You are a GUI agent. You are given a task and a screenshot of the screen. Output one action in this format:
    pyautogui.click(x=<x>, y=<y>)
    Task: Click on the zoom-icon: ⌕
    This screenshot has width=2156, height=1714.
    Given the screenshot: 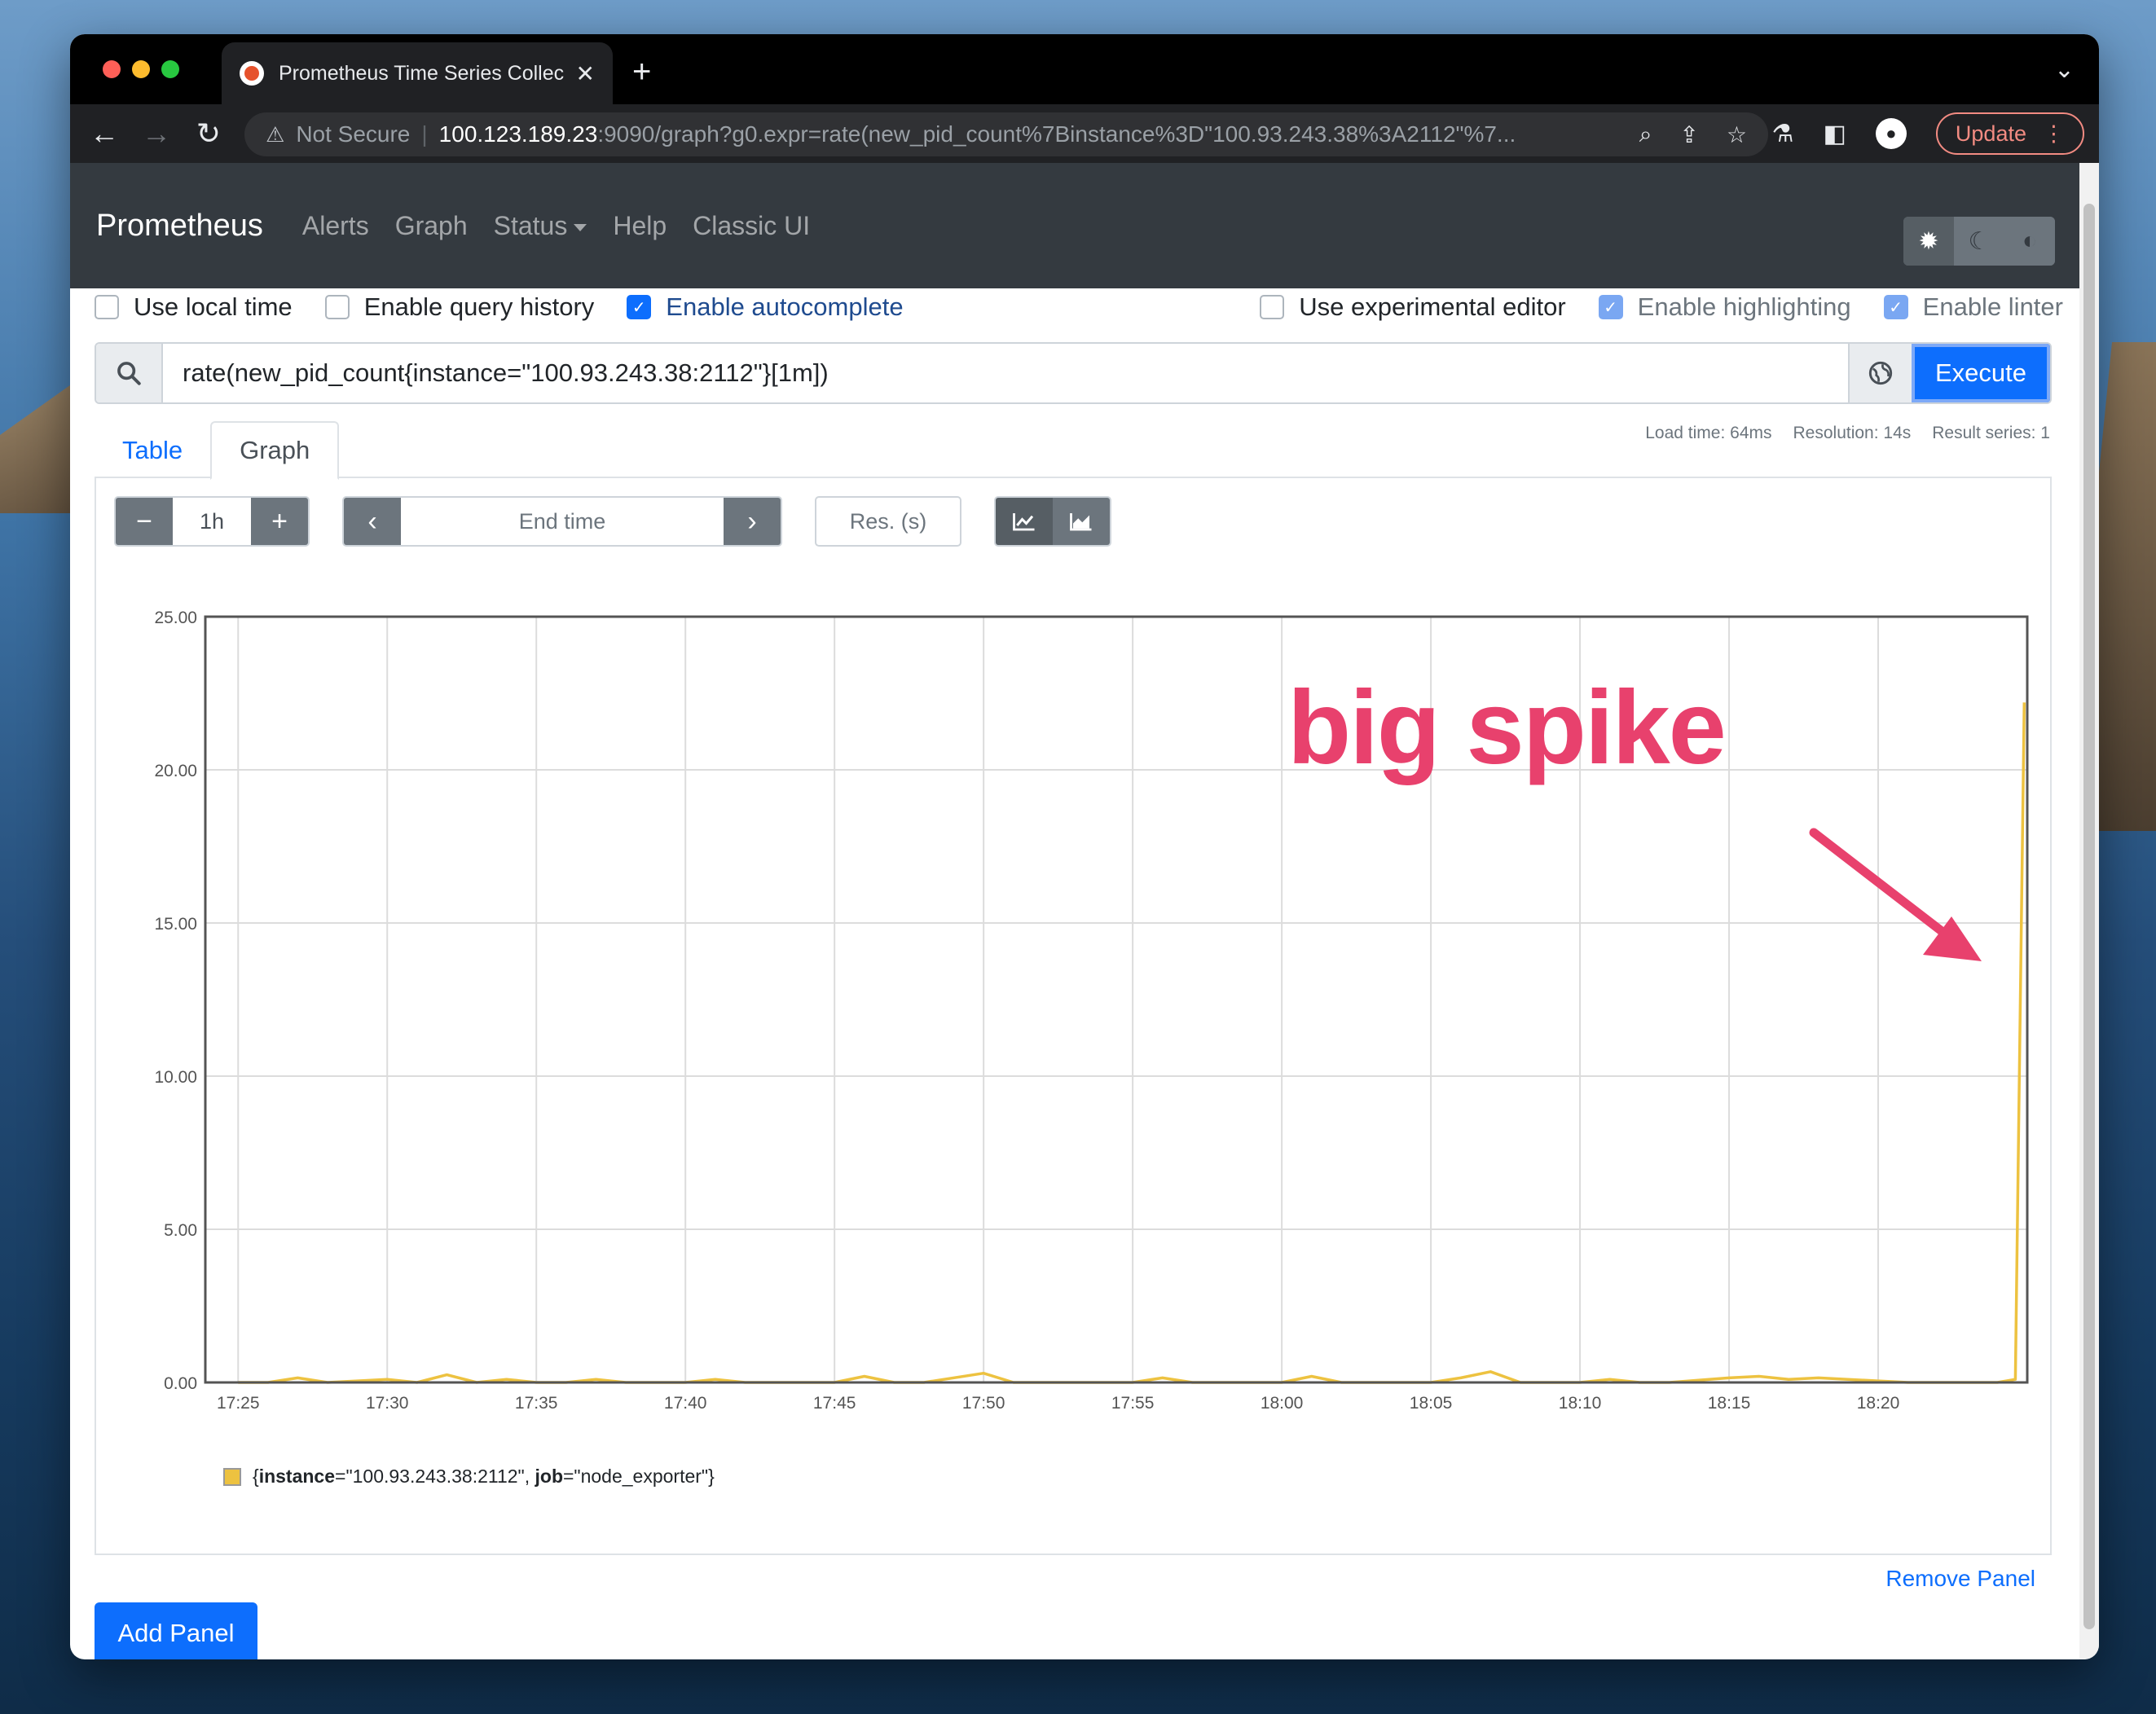 What is the action you would take?
    pyautogui.click(x=1645, y=135)
    